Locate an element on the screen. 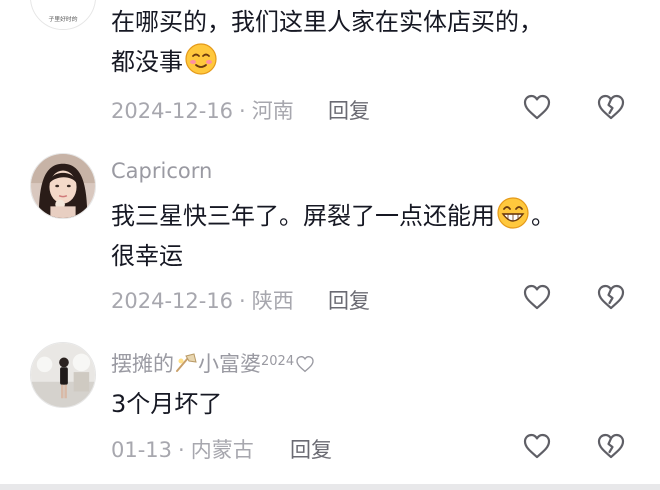  comment-text: 我三星快三年了。屏裂了一点还能用 。 很幸运 is located at coordinates (366, 236).